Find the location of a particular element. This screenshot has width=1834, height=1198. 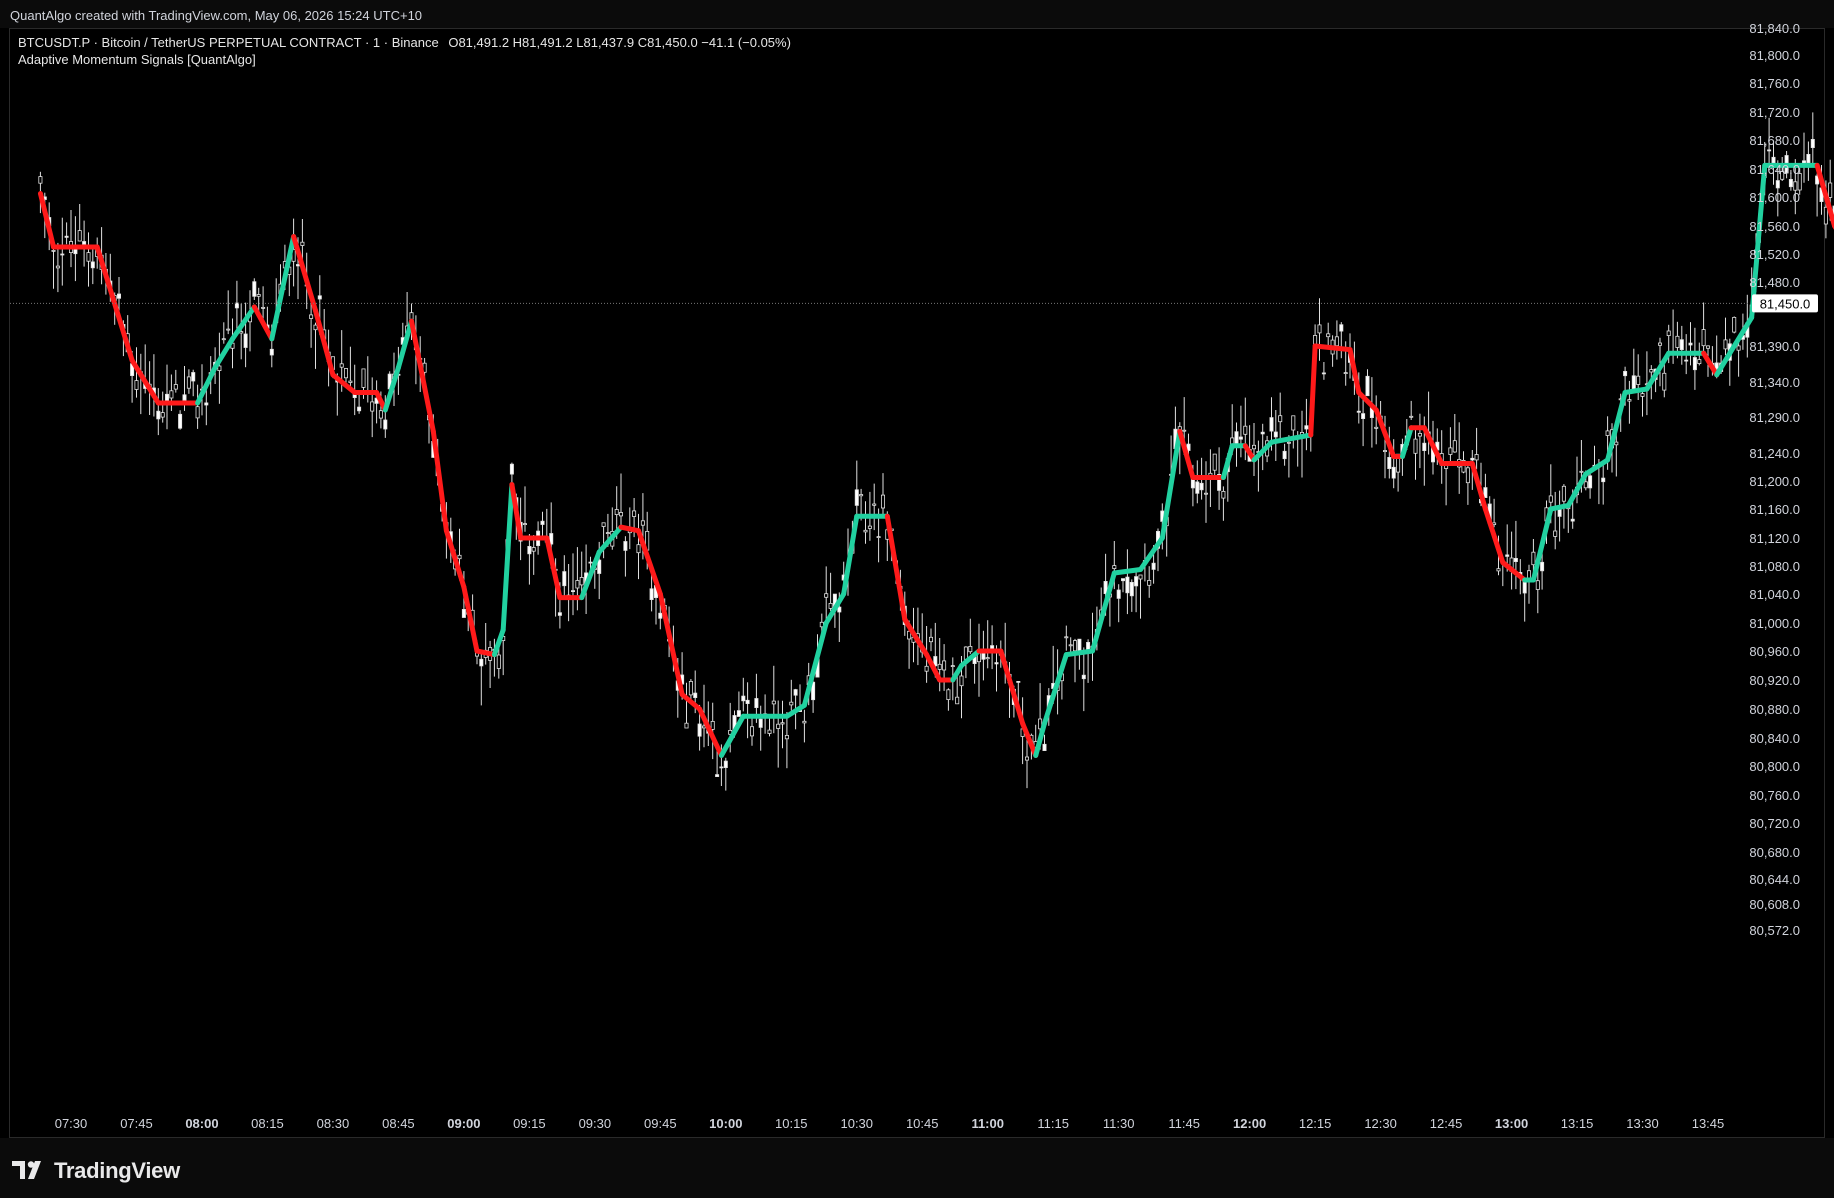

price-tick-label: 80,800.0 is located at coordinates (1774, 766).